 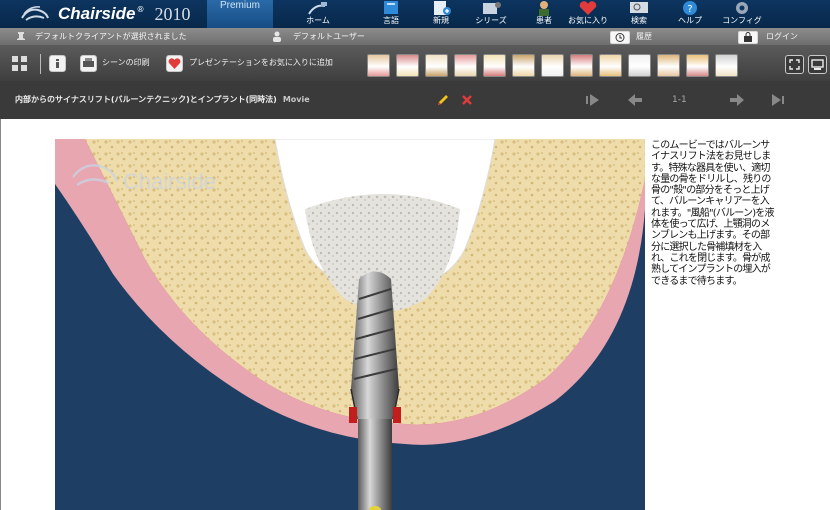 I want to click on present-button, so click(x=817, y=64).